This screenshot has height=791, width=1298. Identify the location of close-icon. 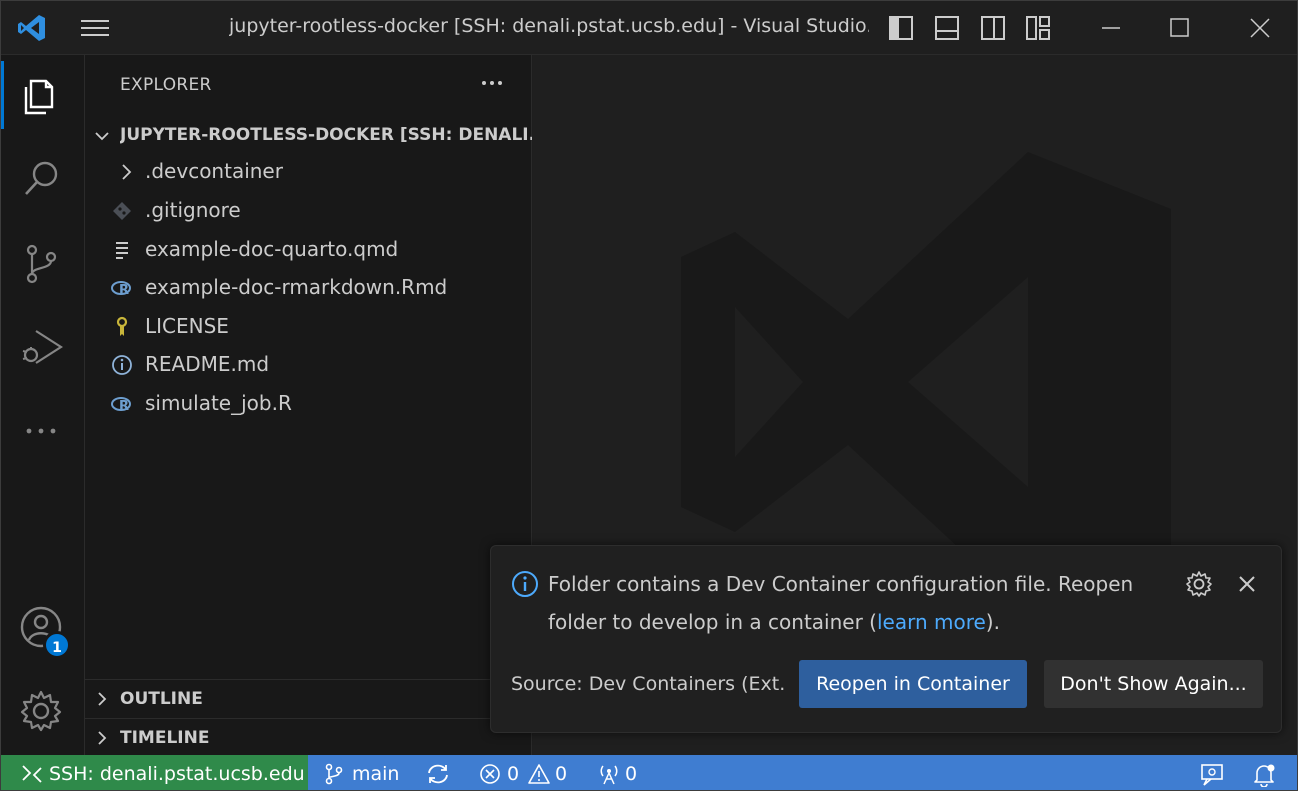
(1260, 28).